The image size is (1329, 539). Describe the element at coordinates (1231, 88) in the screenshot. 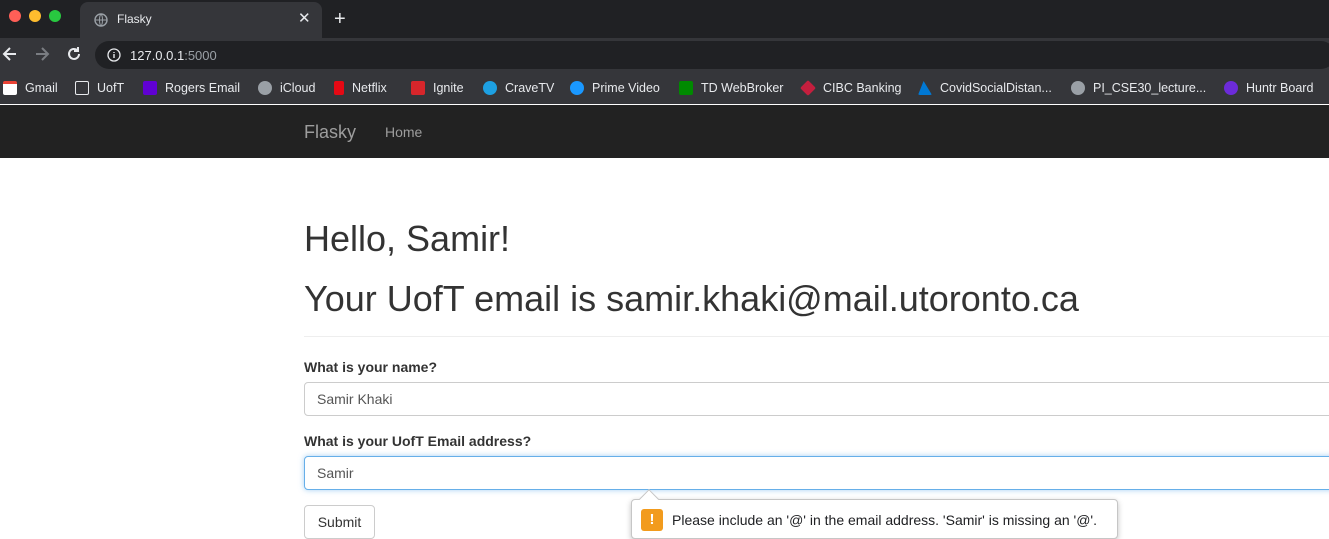

I see `huntr-icon` at that location.